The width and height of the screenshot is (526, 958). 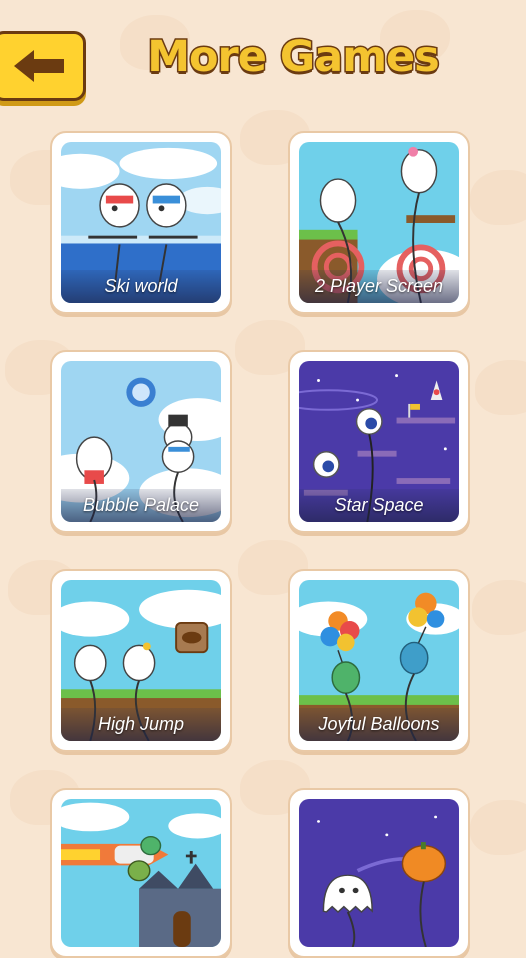 I want to click on game-card-star-space: Star Space, so click(x=379, y=441).